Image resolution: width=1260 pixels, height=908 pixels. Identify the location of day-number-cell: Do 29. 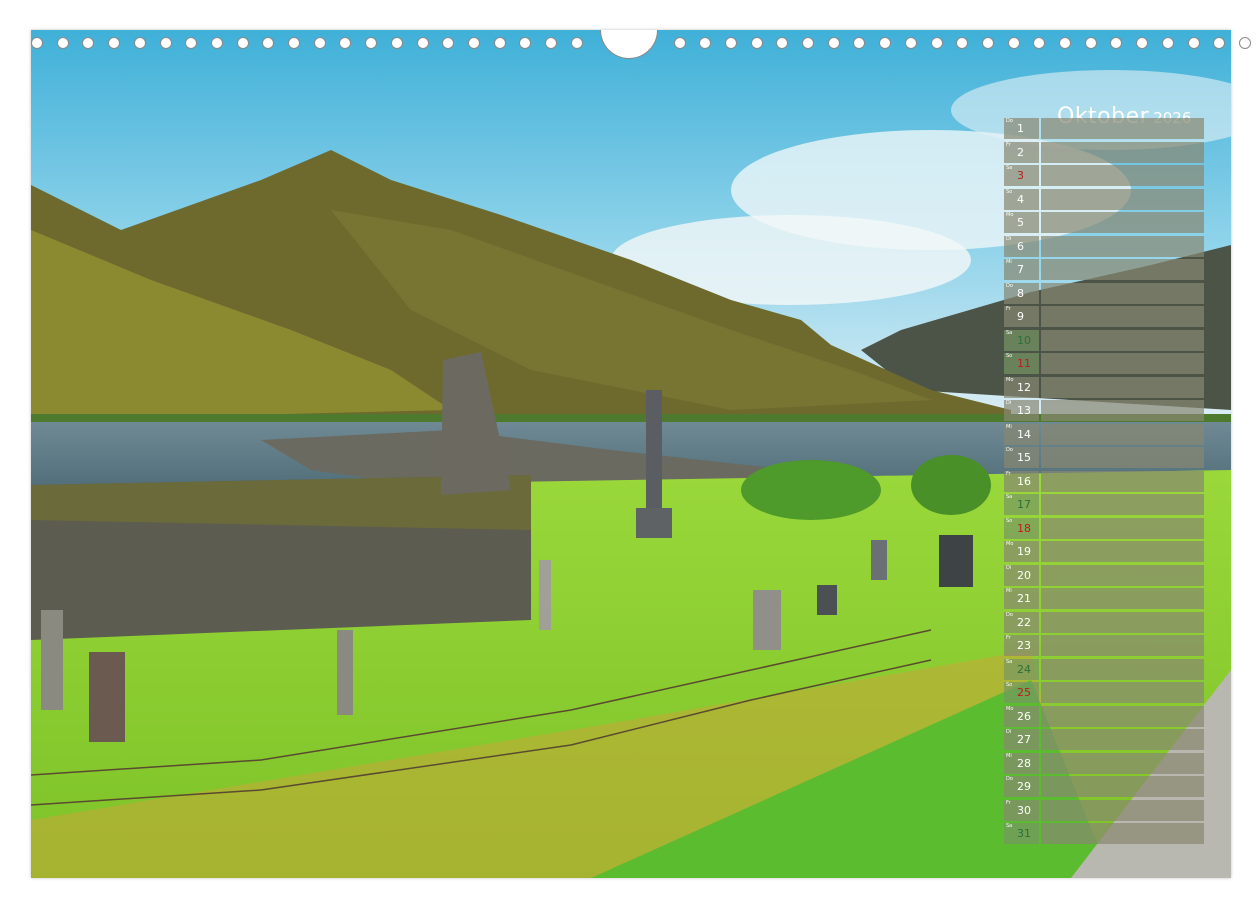
(1021, 786).